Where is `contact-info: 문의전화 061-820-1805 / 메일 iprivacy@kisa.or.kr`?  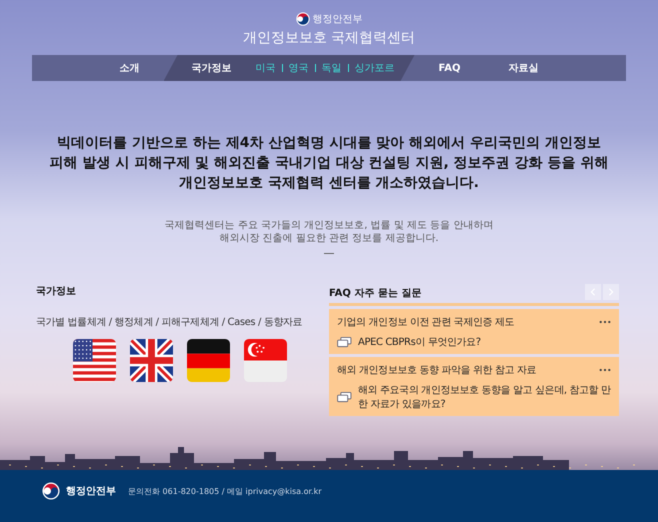
contact-info: 문의전화 061-820-1805 / 메일 iprivacy@kisa.or.kr is located at coordinates (225, 491).